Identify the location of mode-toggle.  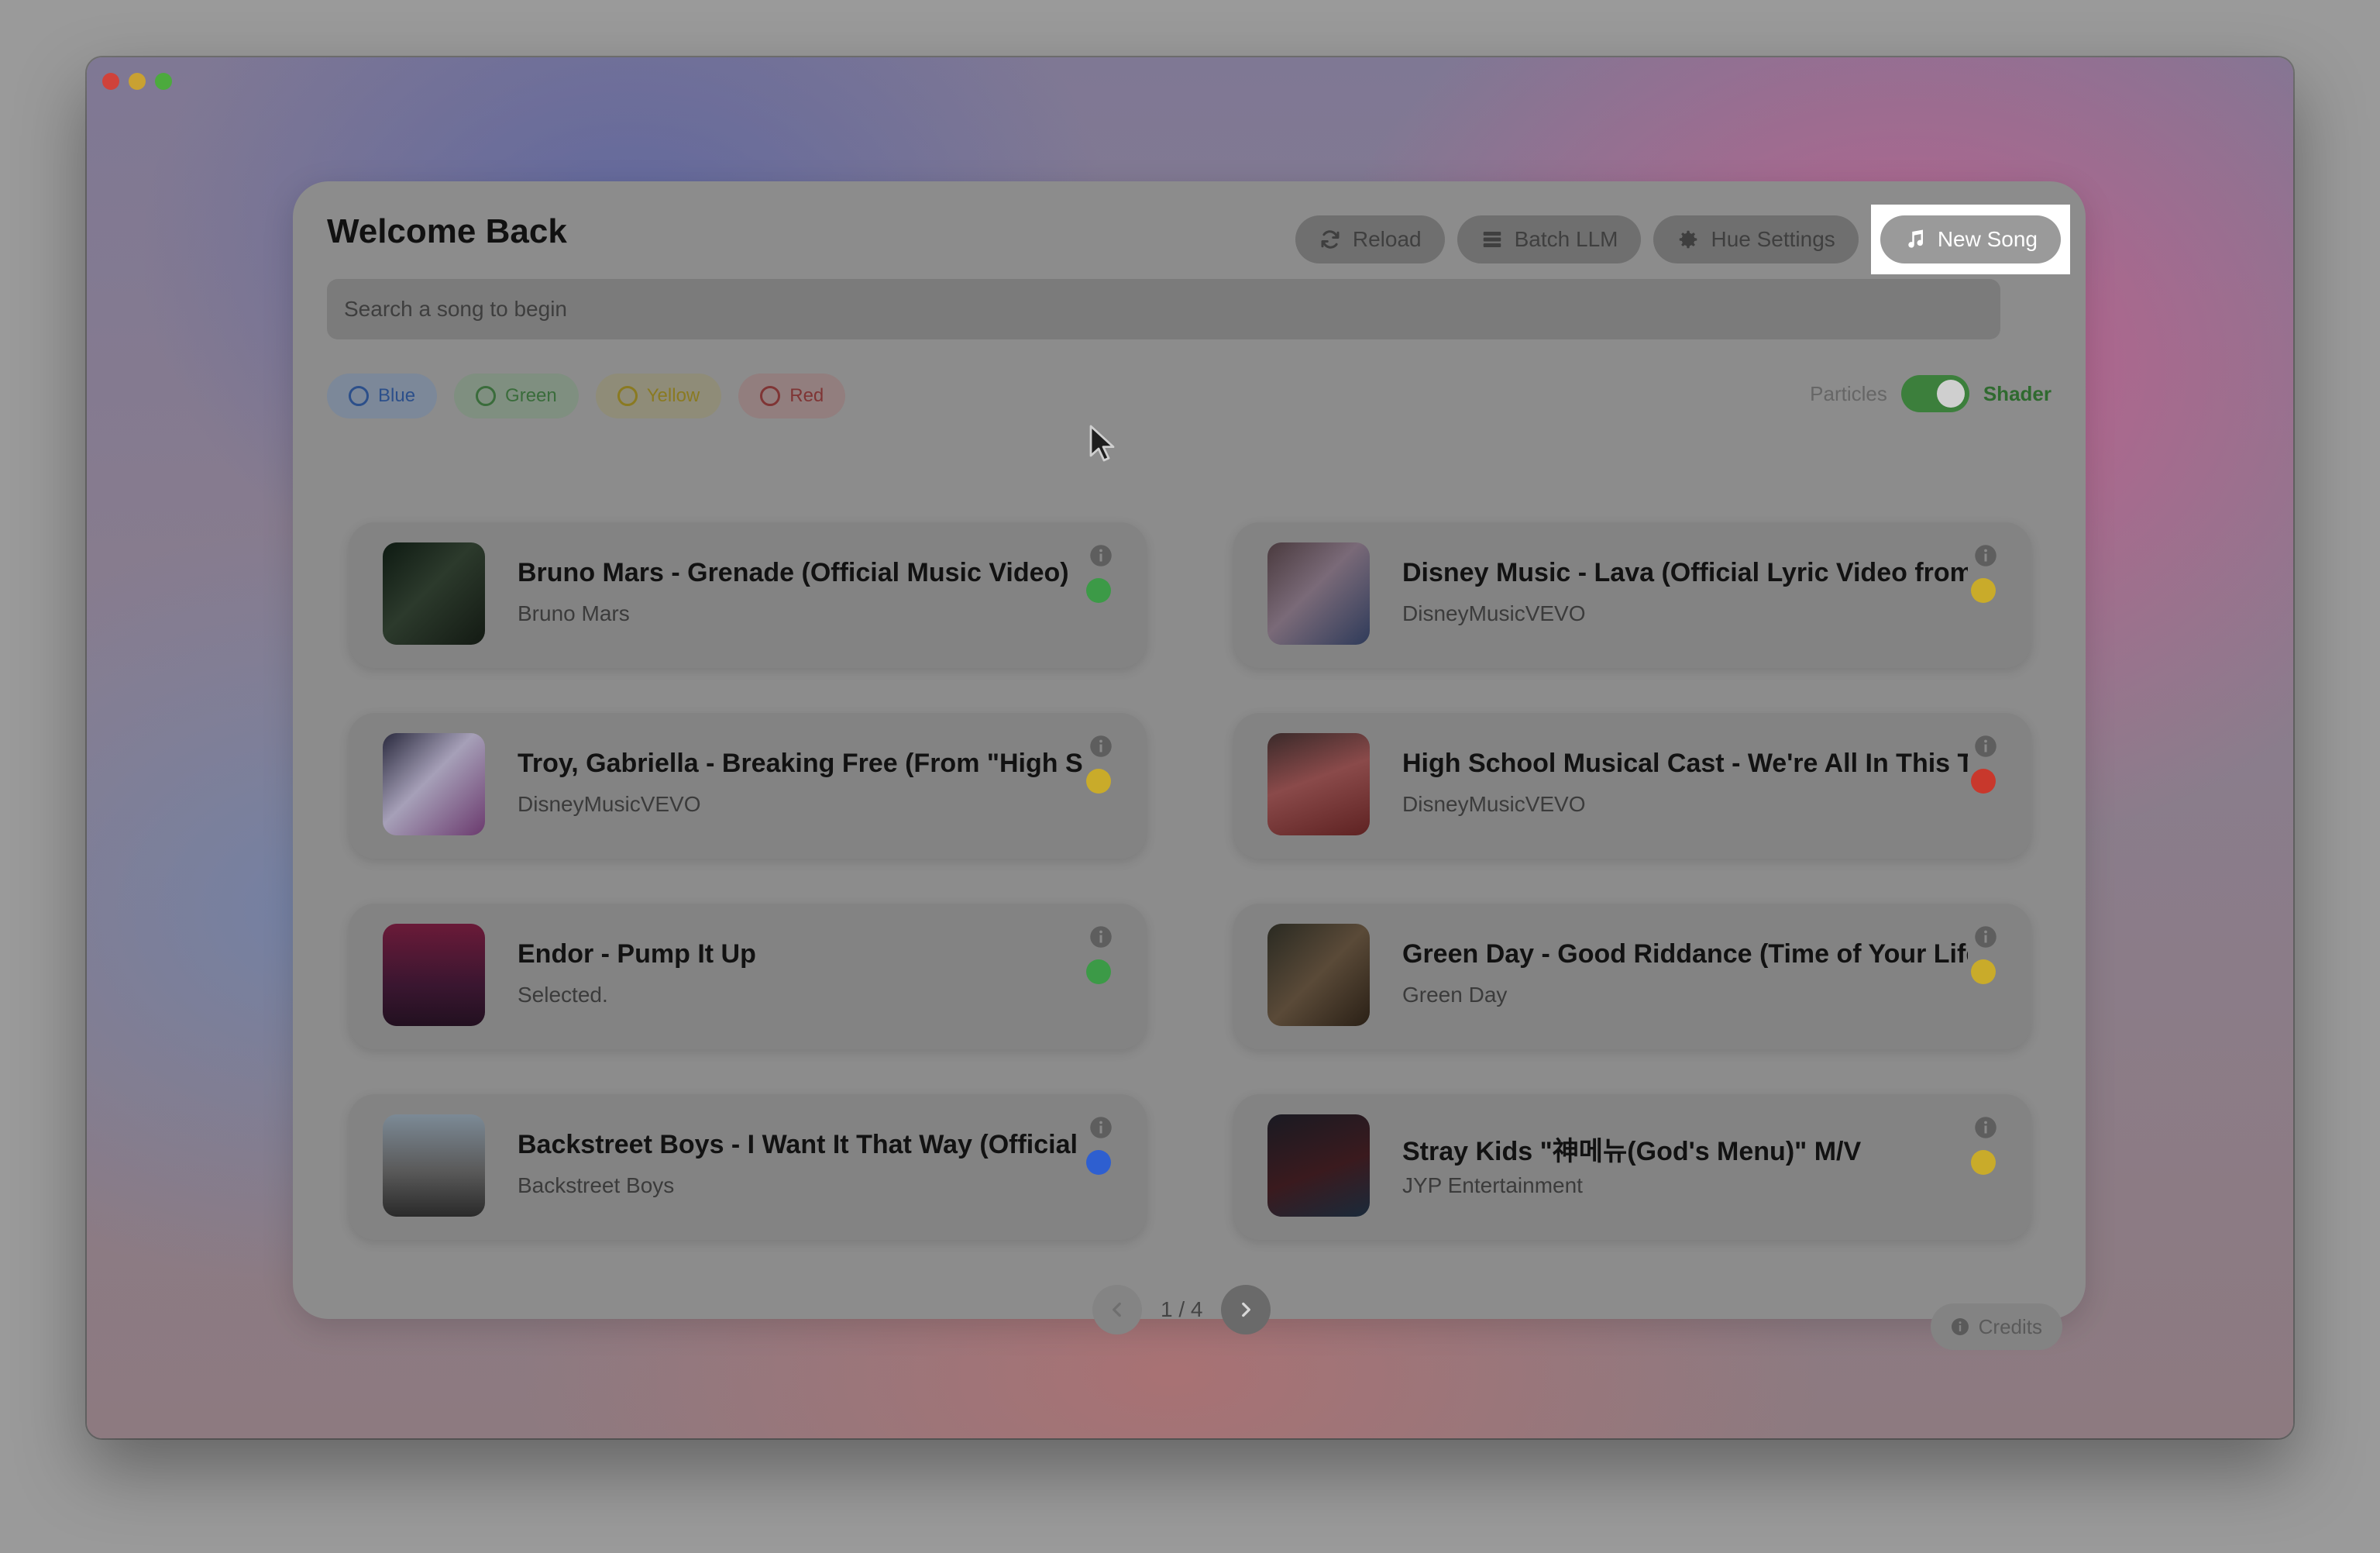
(1935, 393).